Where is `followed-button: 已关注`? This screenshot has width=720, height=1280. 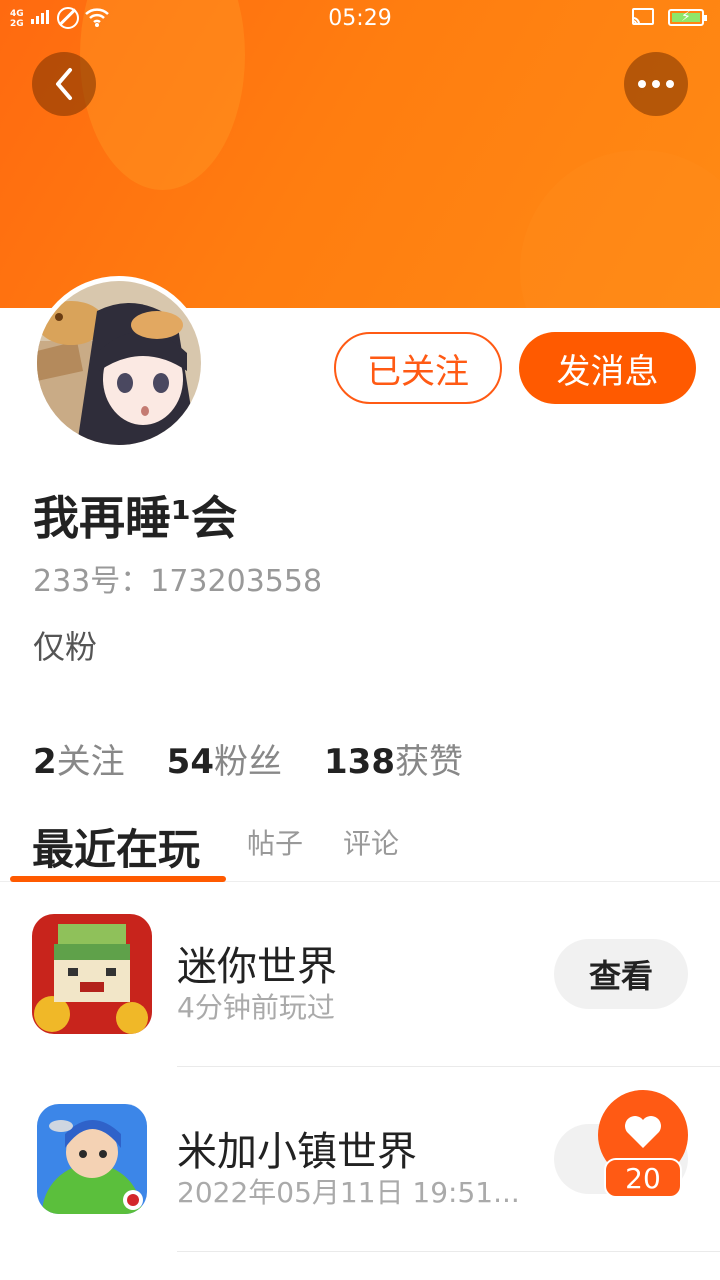
followed-button: 已关注 is located at coordinates (418, 368).